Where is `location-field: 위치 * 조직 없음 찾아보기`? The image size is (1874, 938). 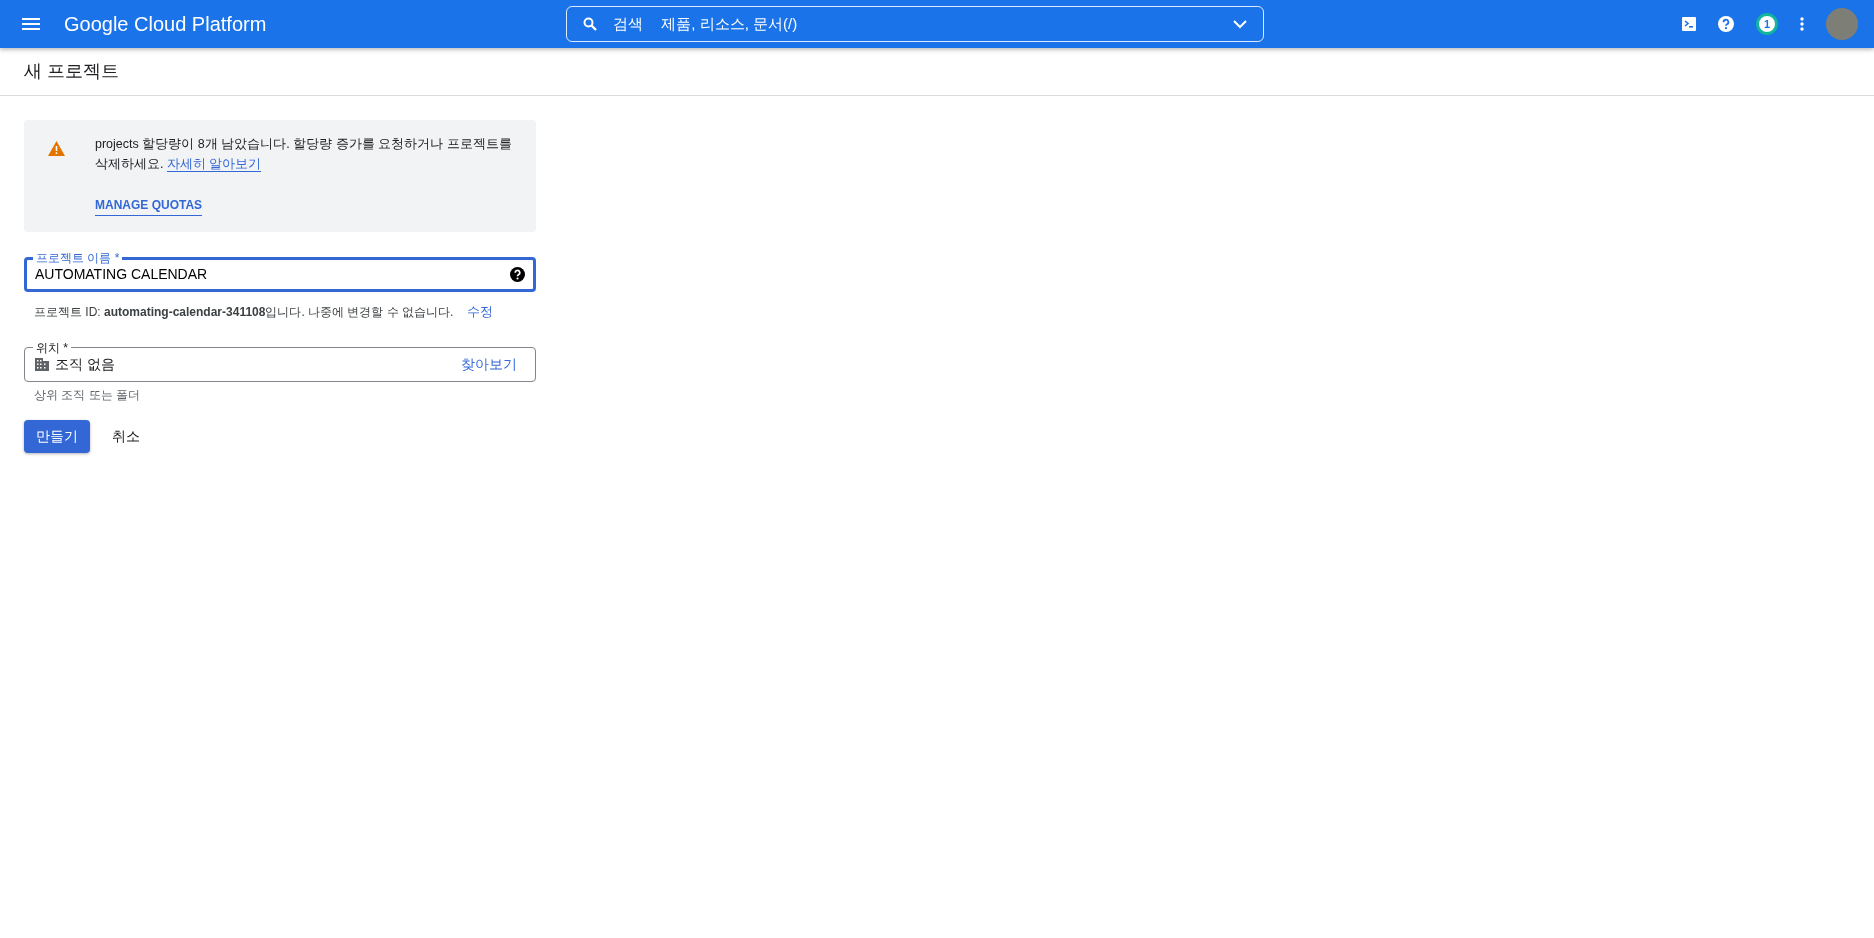
location-field: 위치 * 조직 없음 찾아보기 is located at coordinates (280, 361).